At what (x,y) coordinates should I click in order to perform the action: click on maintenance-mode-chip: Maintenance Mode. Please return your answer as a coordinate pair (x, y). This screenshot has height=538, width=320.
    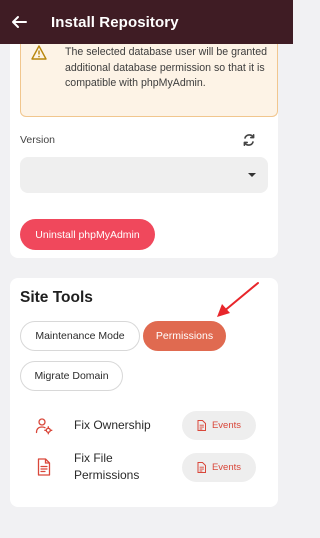
    Looking at the image, I should click on (80, 336).